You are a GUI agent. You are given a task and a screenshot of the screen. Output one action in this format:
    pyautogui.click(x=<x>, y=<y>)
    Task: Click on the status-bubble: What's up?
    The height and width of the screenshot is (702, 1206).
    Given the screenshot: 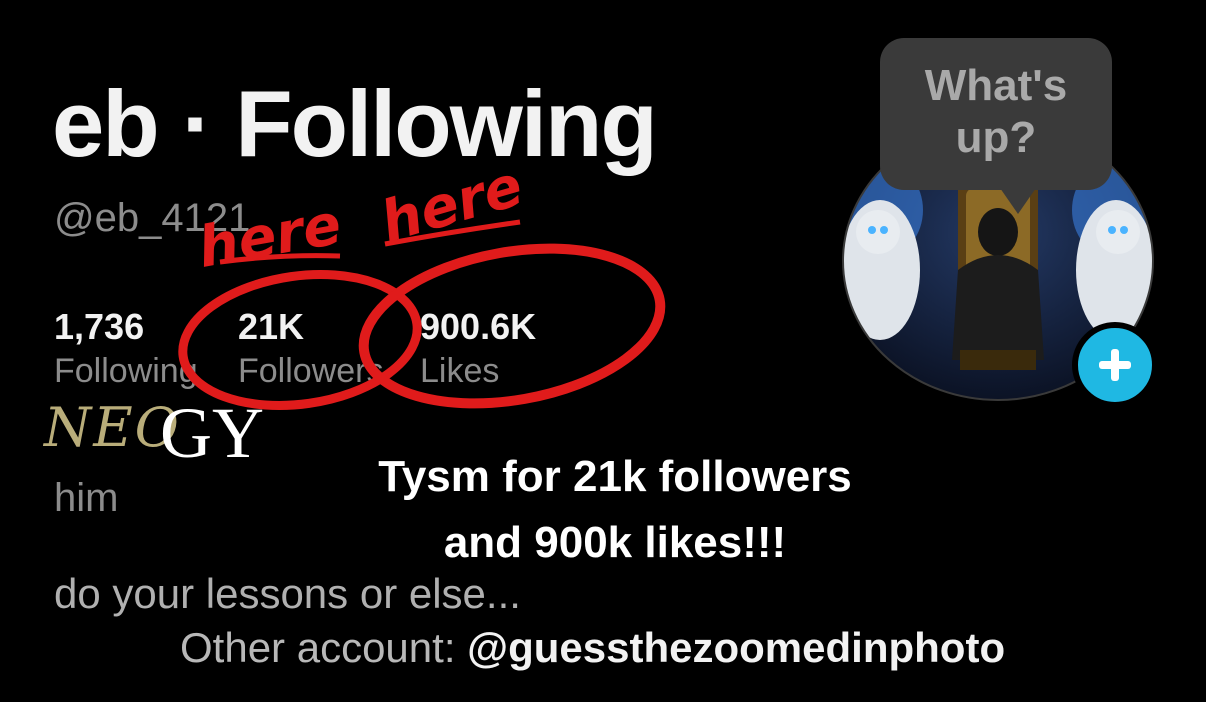 What is the action you would take?
    pyautogui.click(x=996, y=114)
    